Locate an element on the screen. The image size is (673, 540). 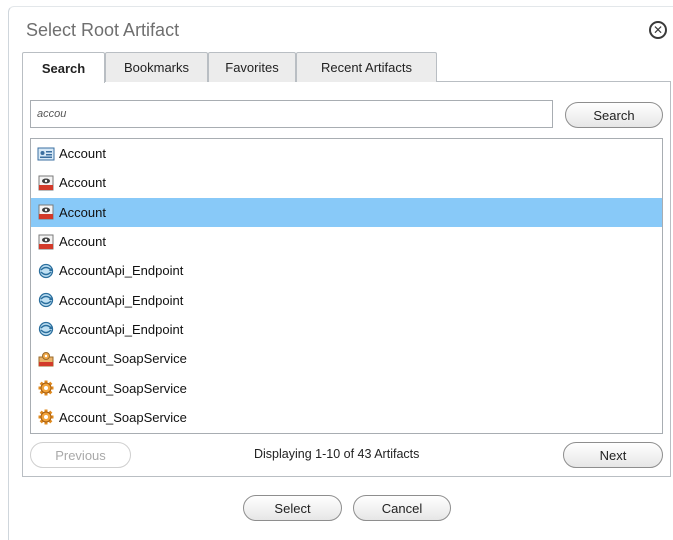
tab-label: Recent Artifacts is located at coordinates (366, 67).